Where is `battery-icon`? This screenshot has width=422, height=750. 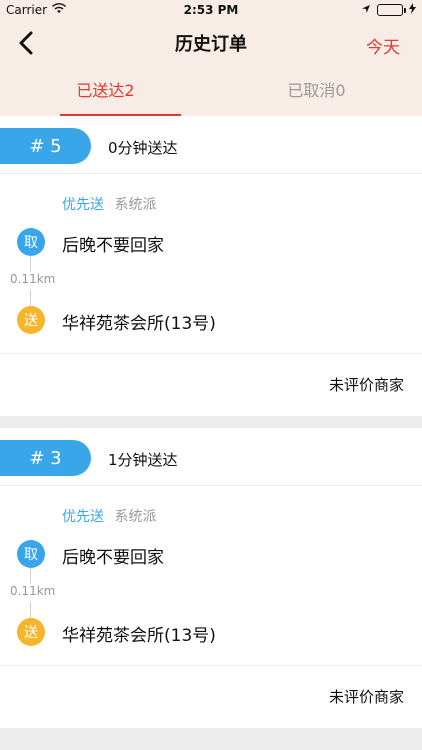 battery-icon is located at coordinates (391, 10).